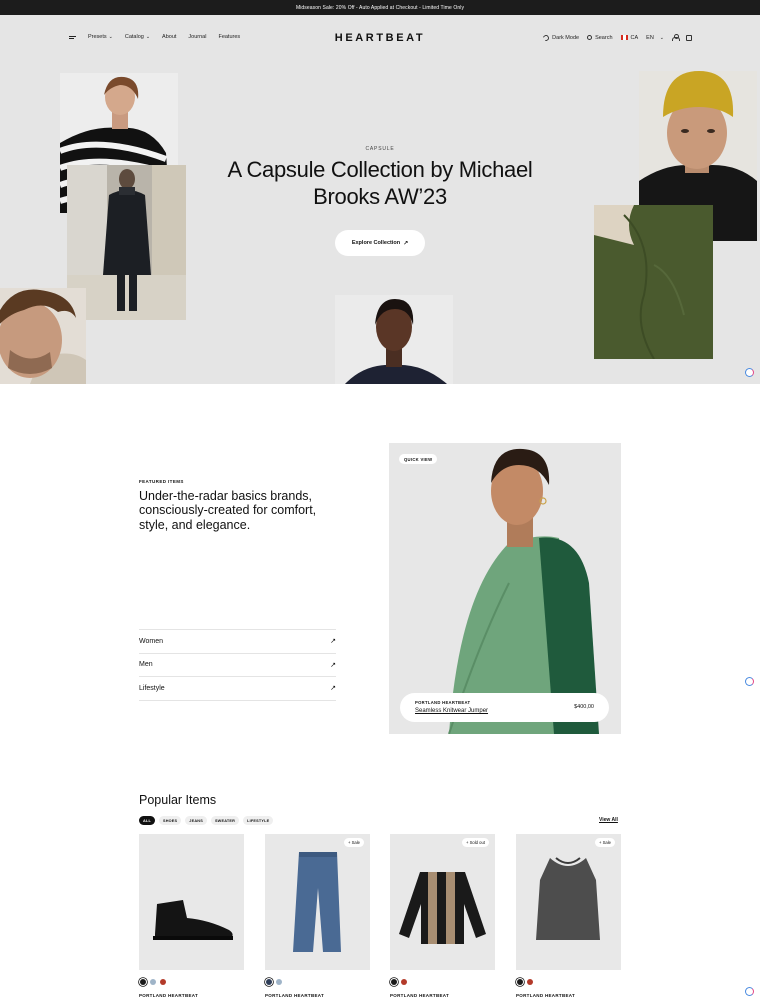  Describe the element at coordinates (191, 902) in the screenshot. I see `product-image-boot` at that location.